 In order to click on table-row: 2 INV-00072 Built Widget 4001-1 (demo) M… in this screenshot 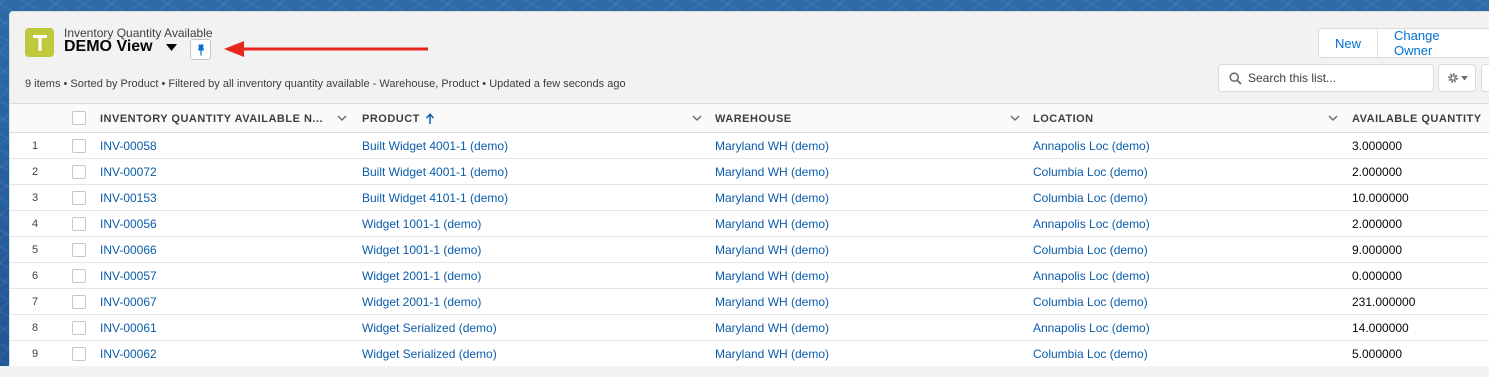, I will do `click(749, 172)`.